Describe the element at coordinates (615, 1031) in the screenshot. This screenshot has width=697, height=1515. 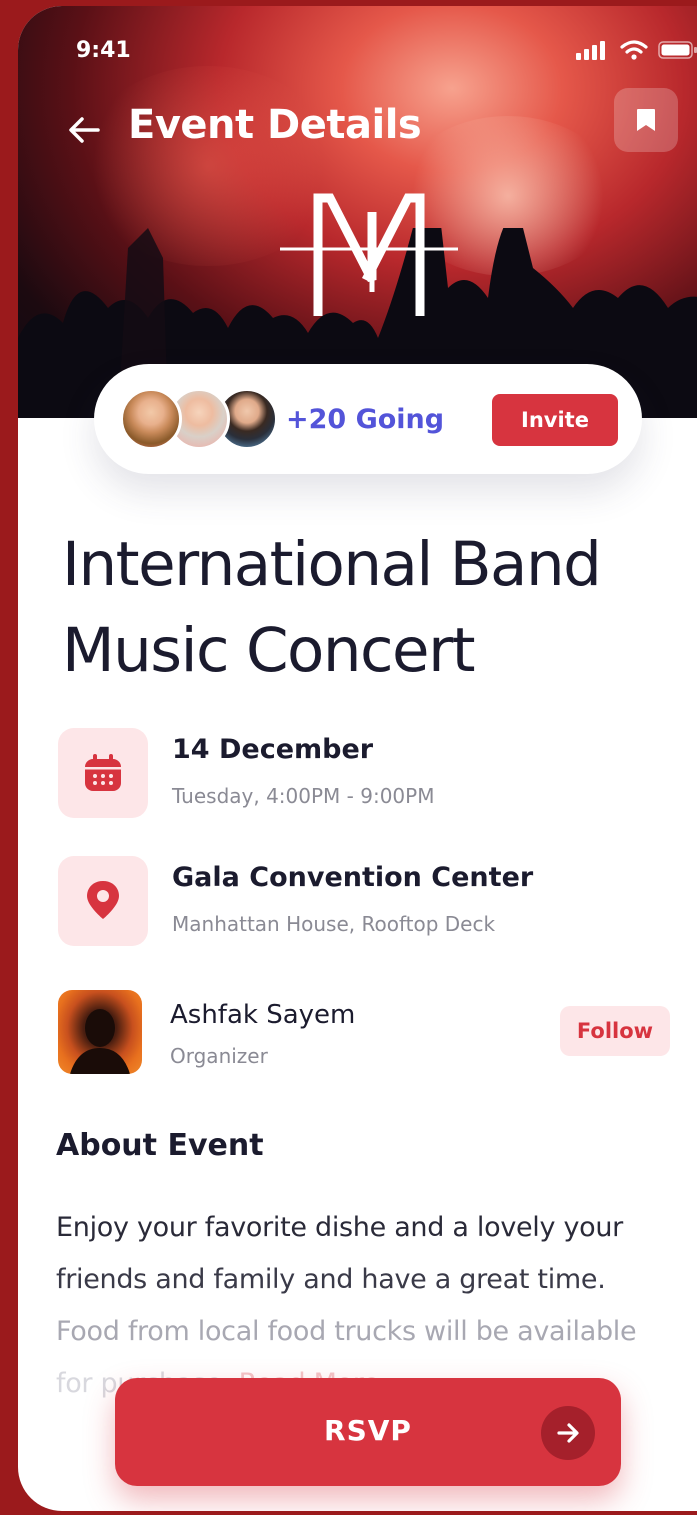
I see `follow-button: Follow` at that location.